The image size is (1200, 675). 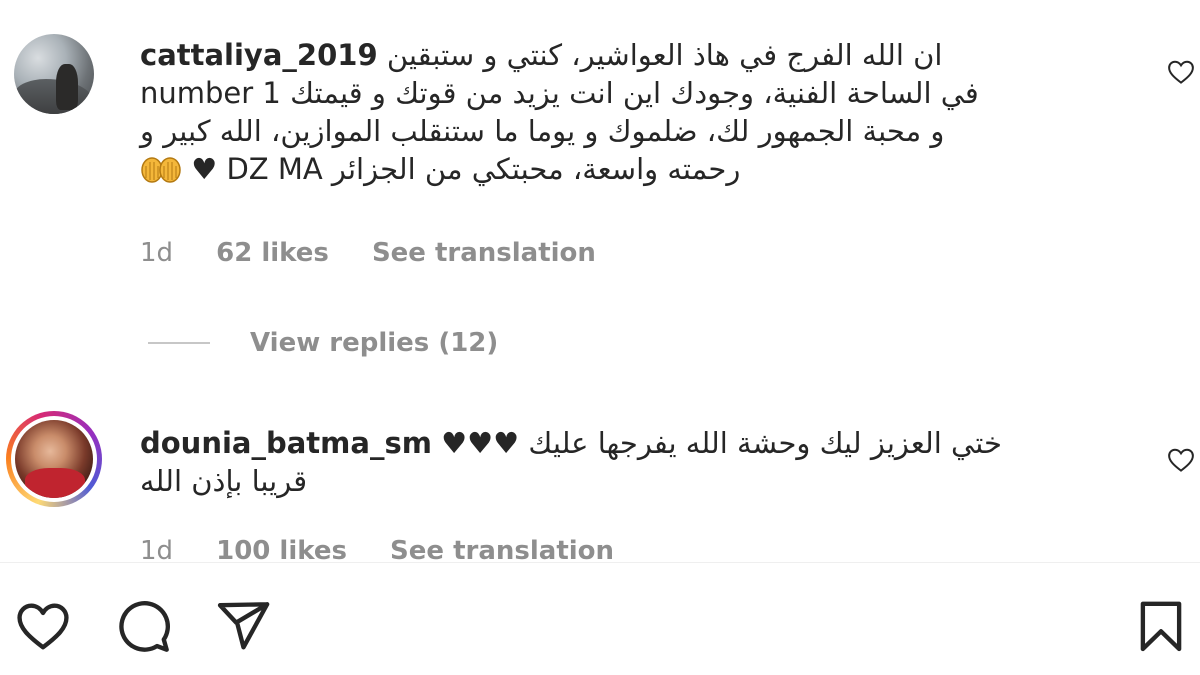 What do you see at coordinates (259, 55) in the screenshot?
I see `username-link: cattaliya_2019` at bounding box center [259, 55].